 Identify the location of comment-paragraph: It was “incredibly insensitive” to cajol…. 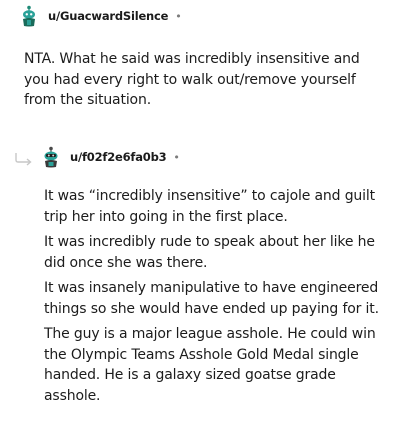
(209, 206).